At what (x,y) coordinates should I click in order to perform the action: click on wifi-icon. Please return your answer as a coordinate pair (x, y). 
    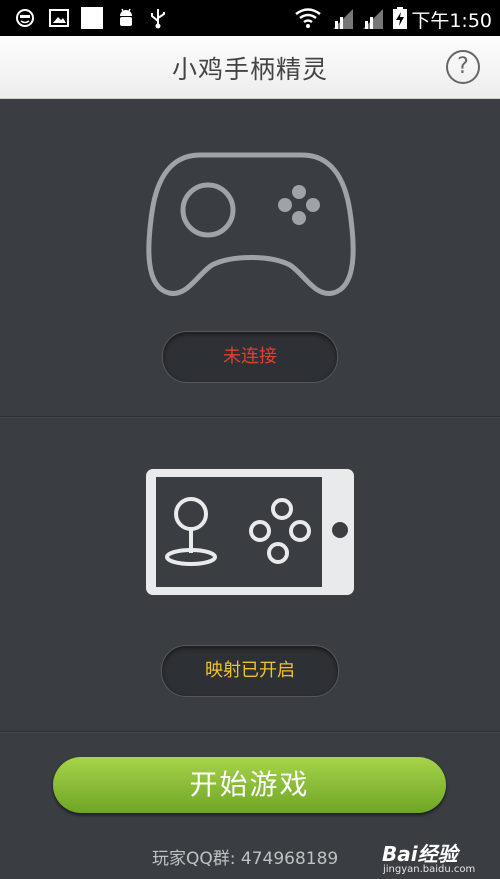
    Looking at the image, I should click on (308, 18).